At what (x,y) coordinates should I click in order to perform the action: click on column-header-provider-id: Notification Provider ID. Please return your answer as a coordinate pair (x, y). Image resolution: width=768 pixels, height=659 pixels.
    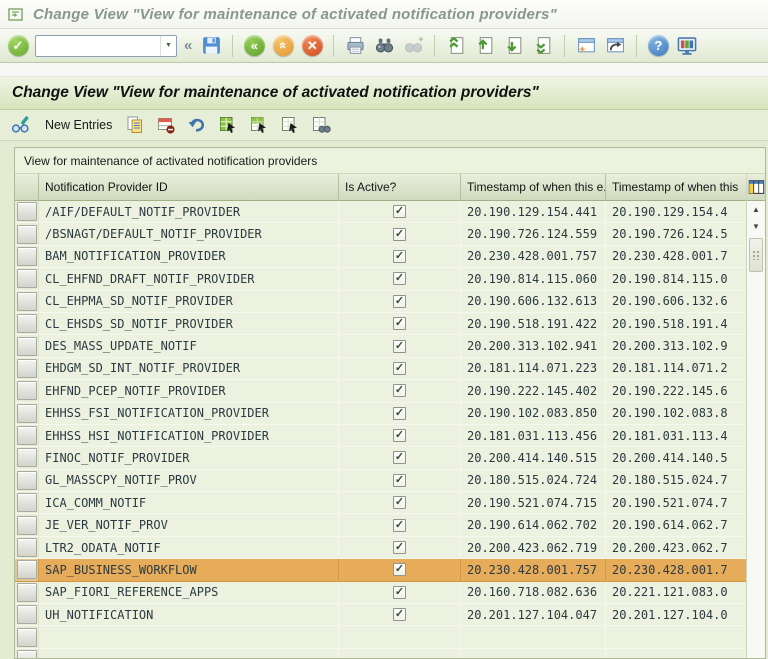
    Looking at the image, I should click on (189, 187).